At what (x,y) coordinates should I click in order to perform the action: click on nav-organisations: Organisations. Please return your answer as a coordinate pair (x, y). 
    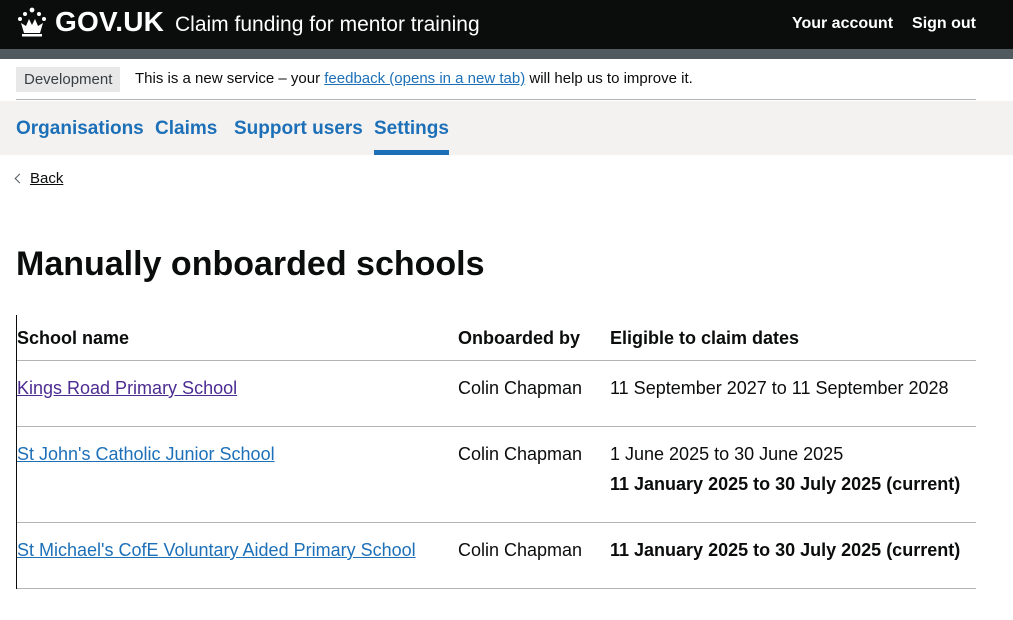
    Looking at the image, I should click on (80, 128).